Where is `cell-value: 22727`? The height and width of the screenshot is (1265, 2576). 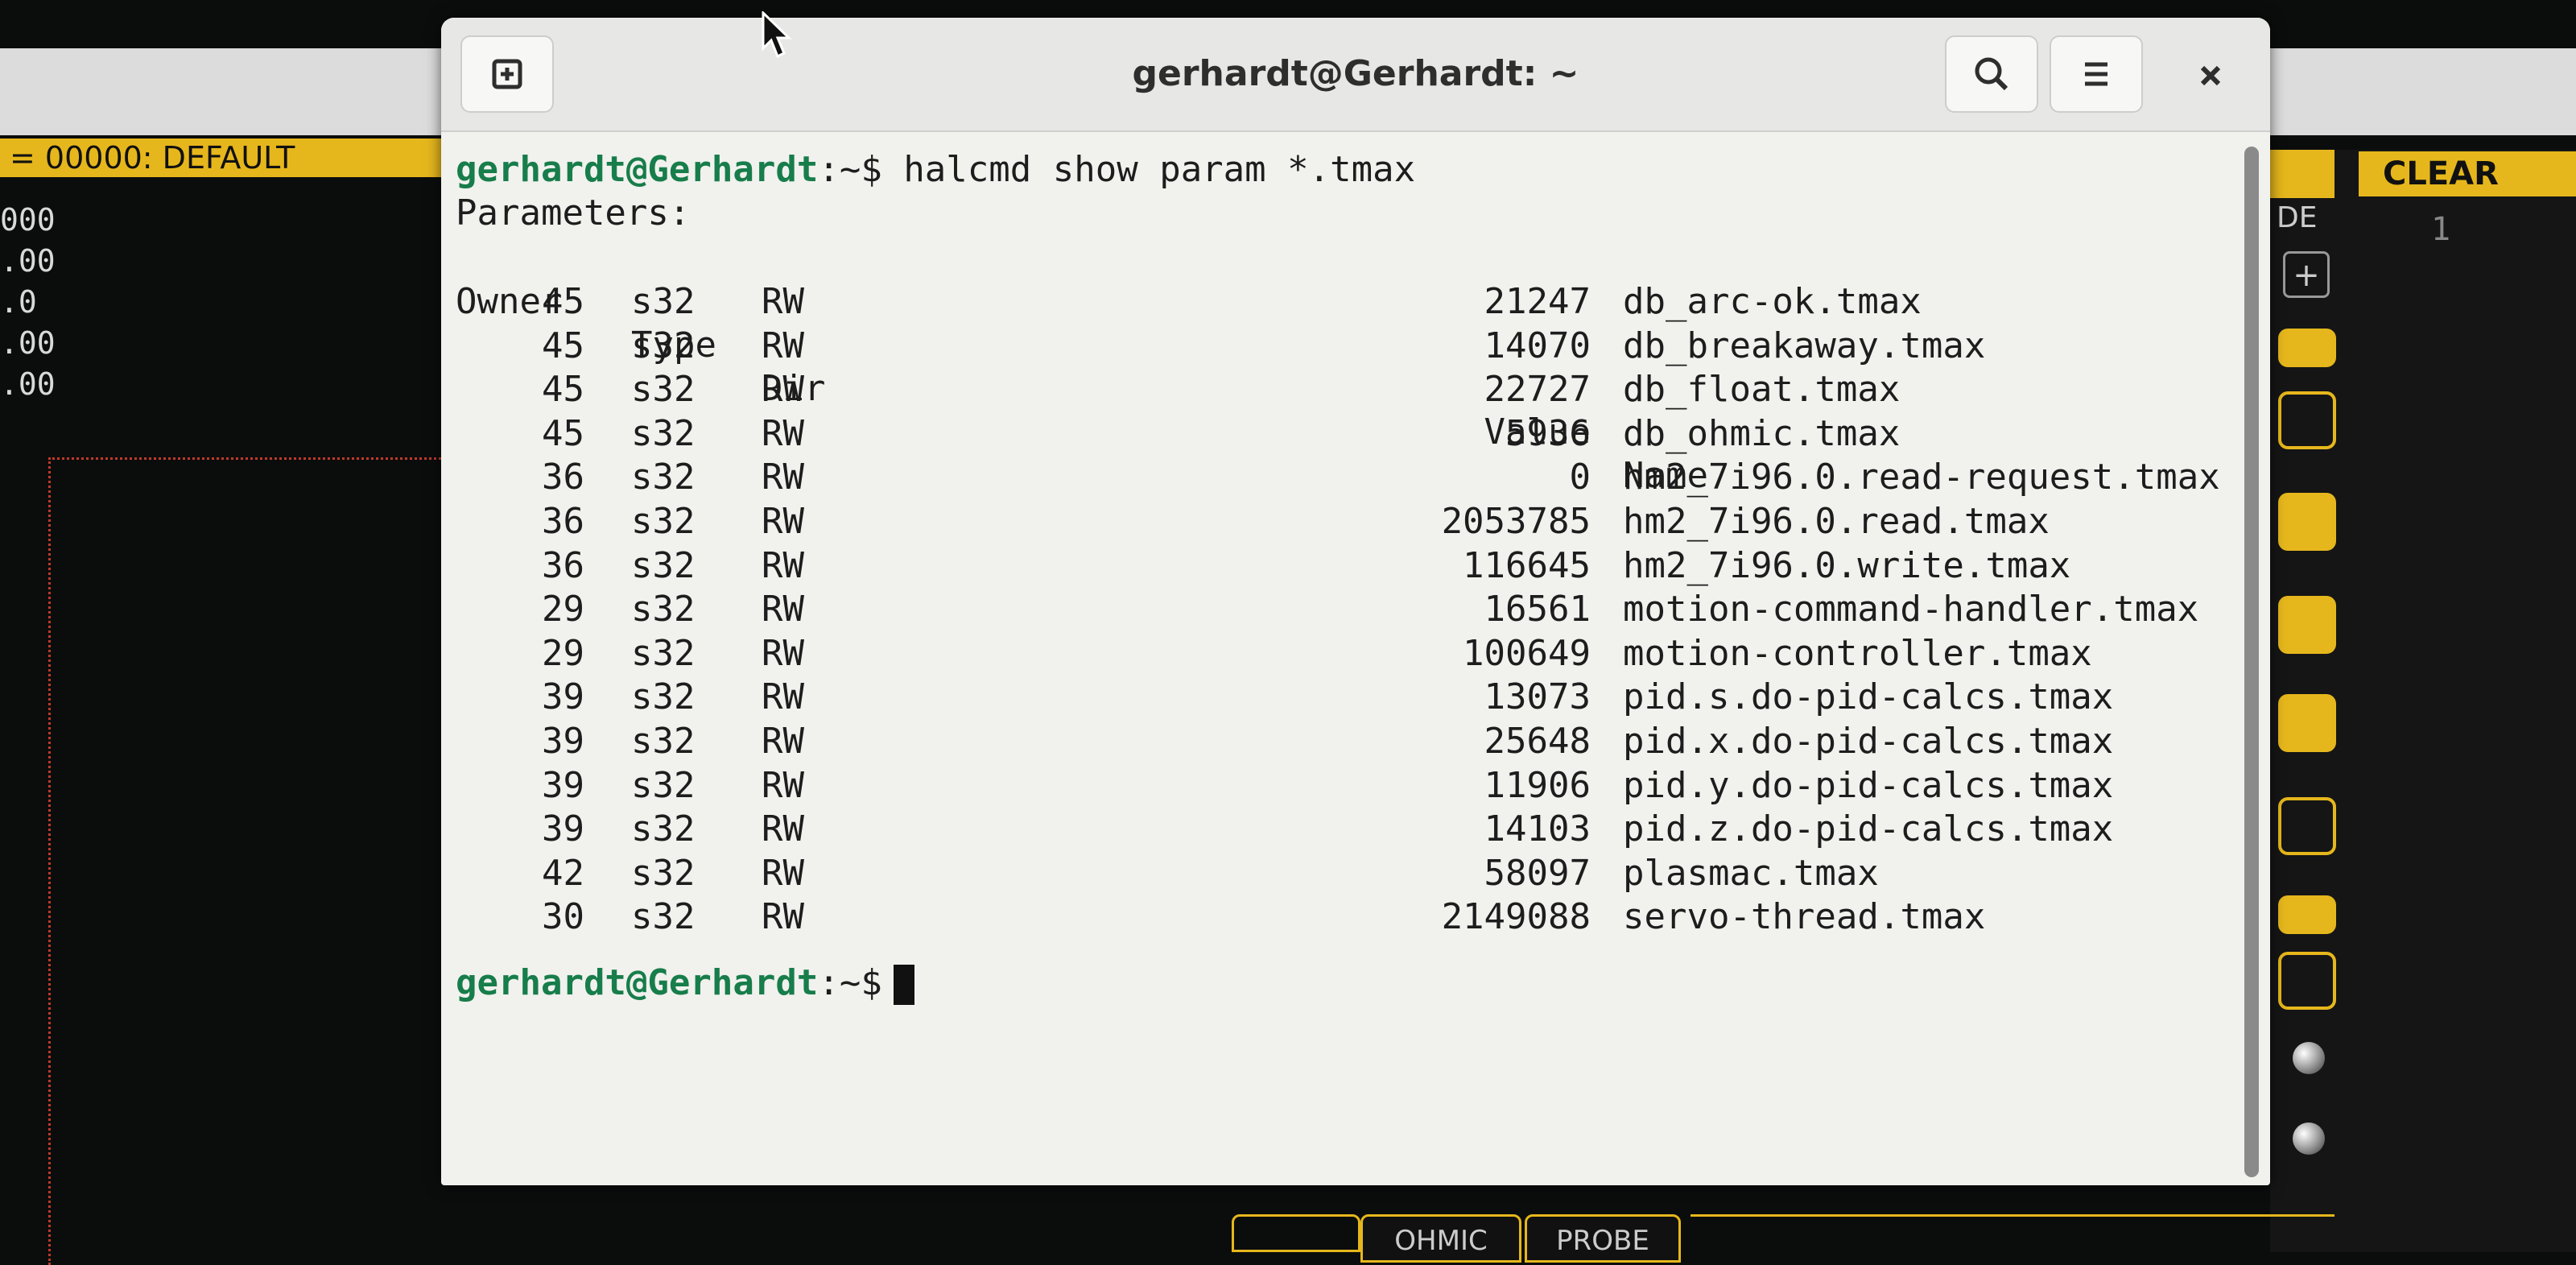
cell-value: 22727 is located at coordinates (1537, 390).